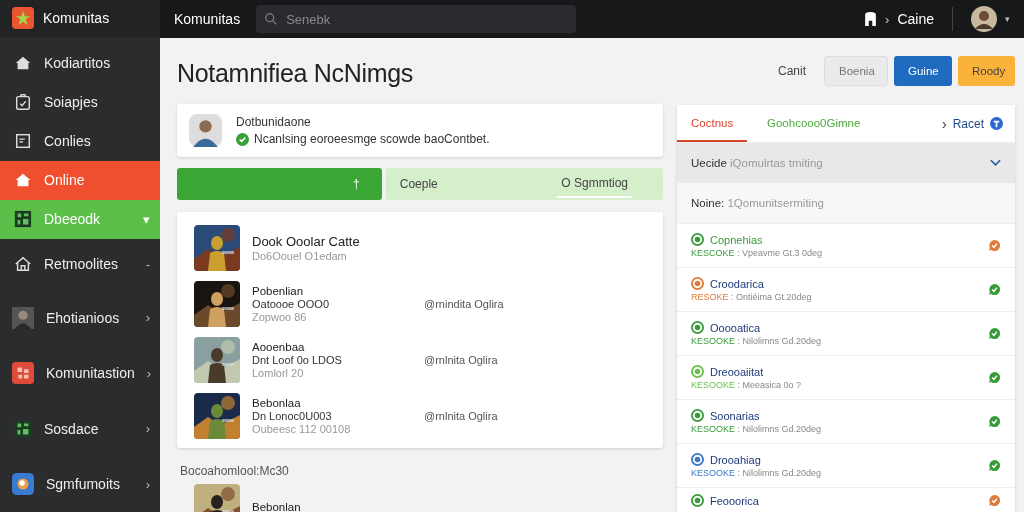  Describe the element at coordinates (923, 71) in the screenshot. I see `action-button: Guine` at that location.